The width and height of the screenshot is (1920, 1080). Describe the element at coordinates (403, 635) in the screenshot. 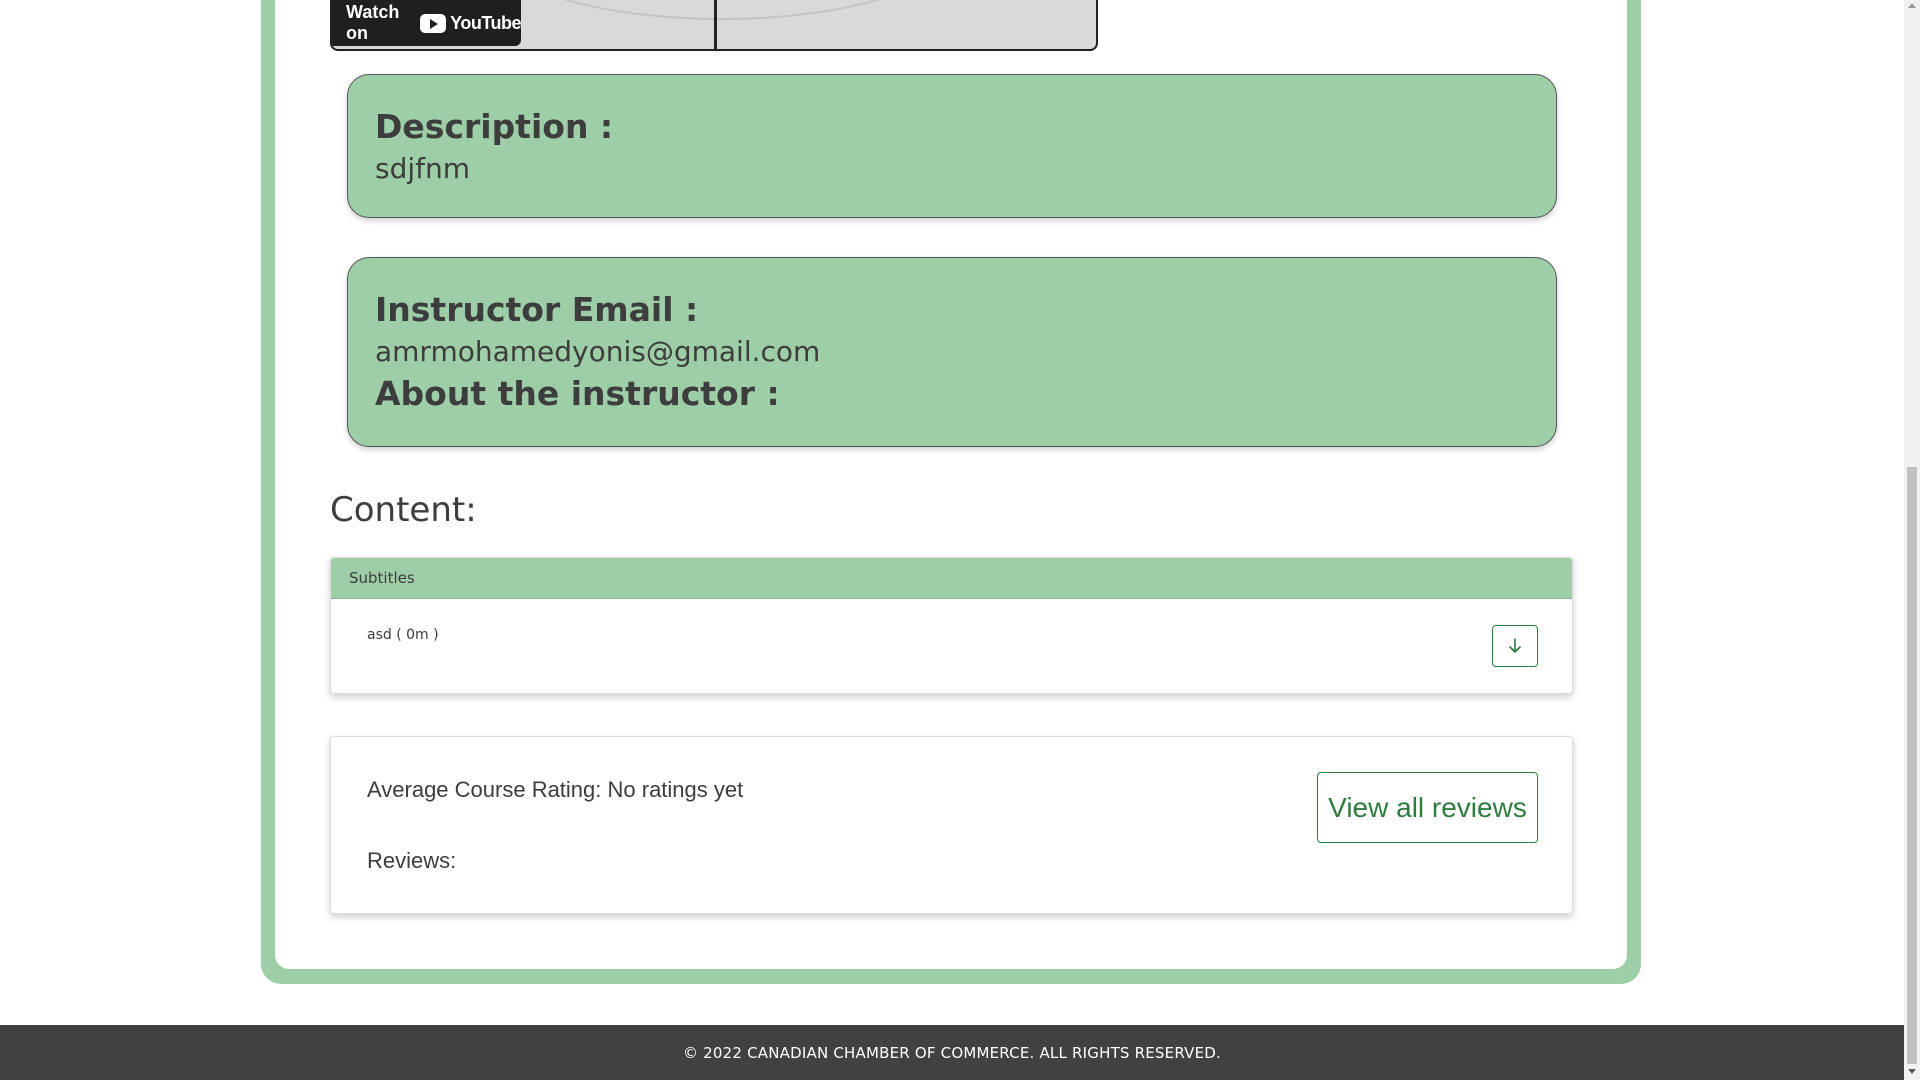

I see `content-item-label: asd ( 0m )` at that location.